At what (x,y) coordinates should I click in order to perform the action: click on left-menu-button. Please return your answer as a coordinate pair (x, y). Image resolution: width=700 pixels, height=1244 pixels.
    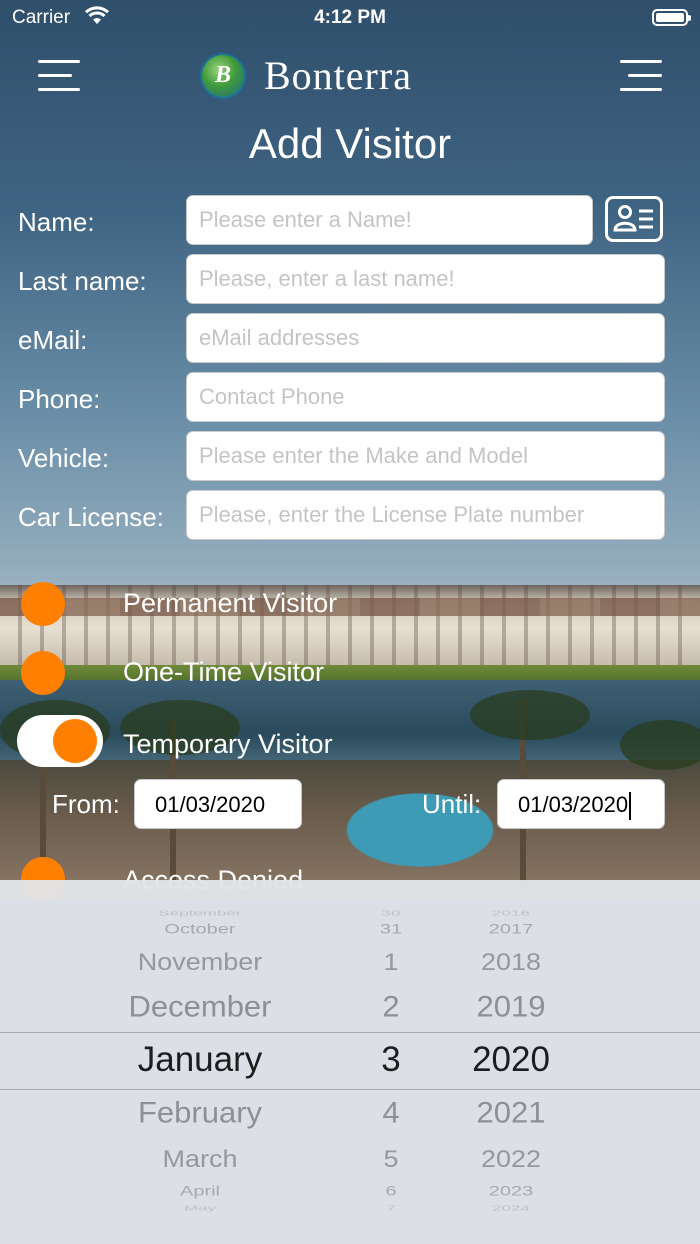
    Looking at the image, I should click on (59, 76).